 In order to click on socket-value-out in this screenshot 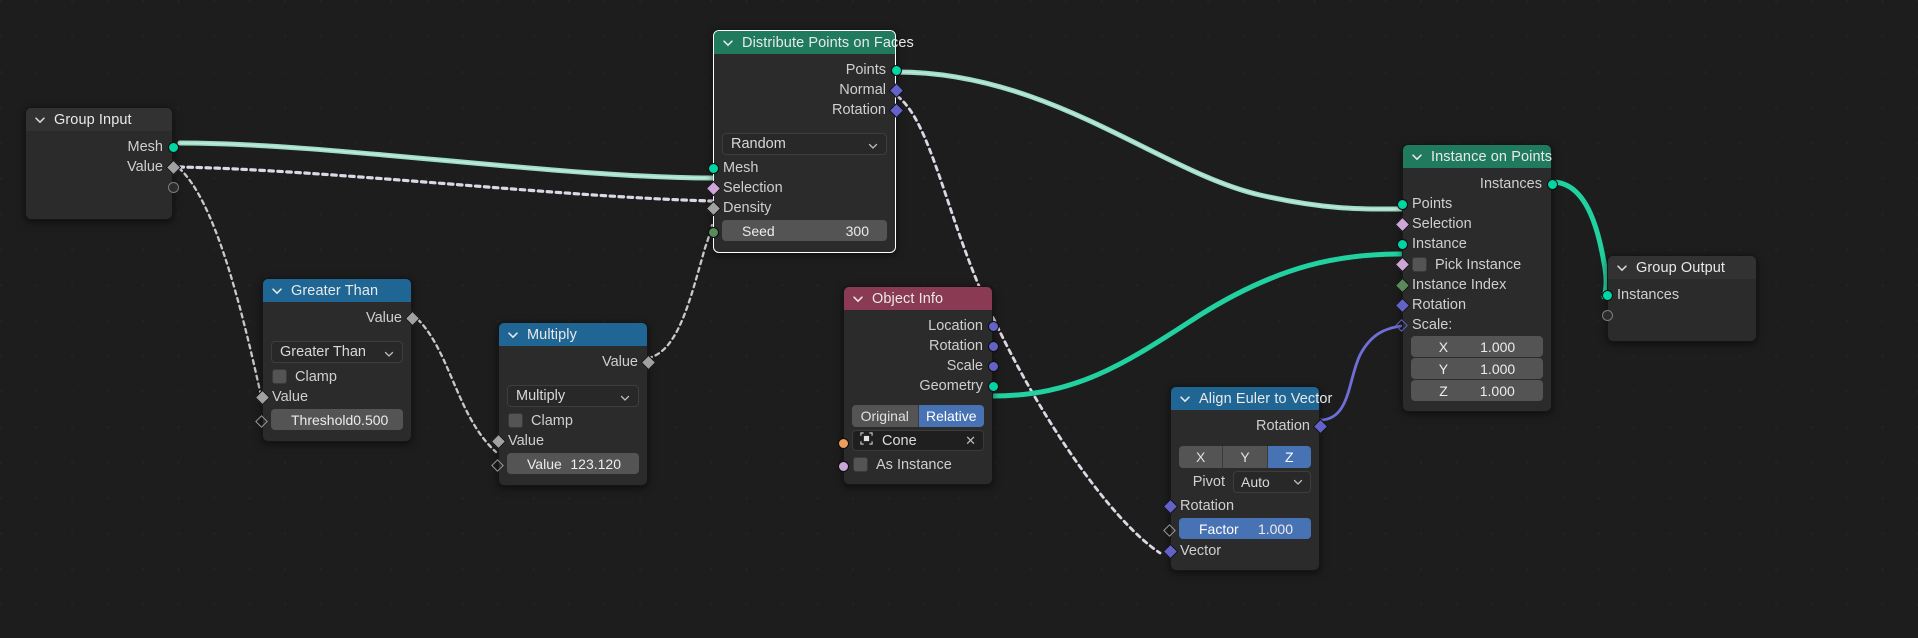, I will do `click(173, 167)`.